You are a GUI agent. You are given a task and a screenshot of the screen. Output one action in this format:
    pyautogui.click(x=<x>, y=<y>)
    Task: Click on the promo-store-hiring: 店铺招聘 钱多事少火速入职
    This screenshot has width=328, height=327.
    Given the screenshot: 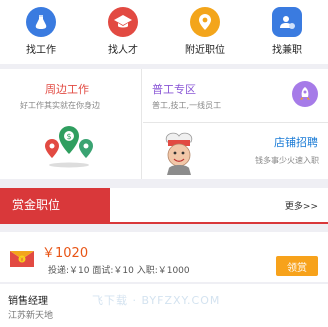 What is the action you would take?
    pyautogui.click(x=235, y=151)
    